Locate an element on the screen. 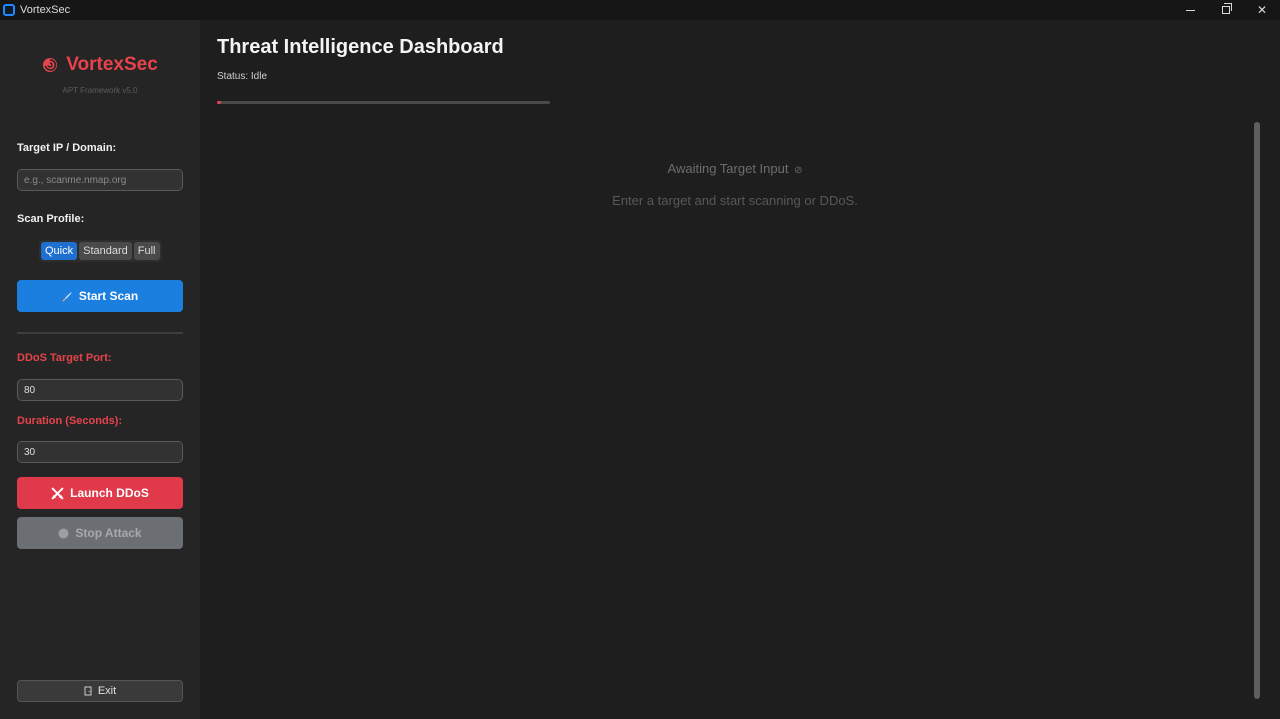  scan-profile-selector: Quick Standard Full is located at coordinates (100, 251).